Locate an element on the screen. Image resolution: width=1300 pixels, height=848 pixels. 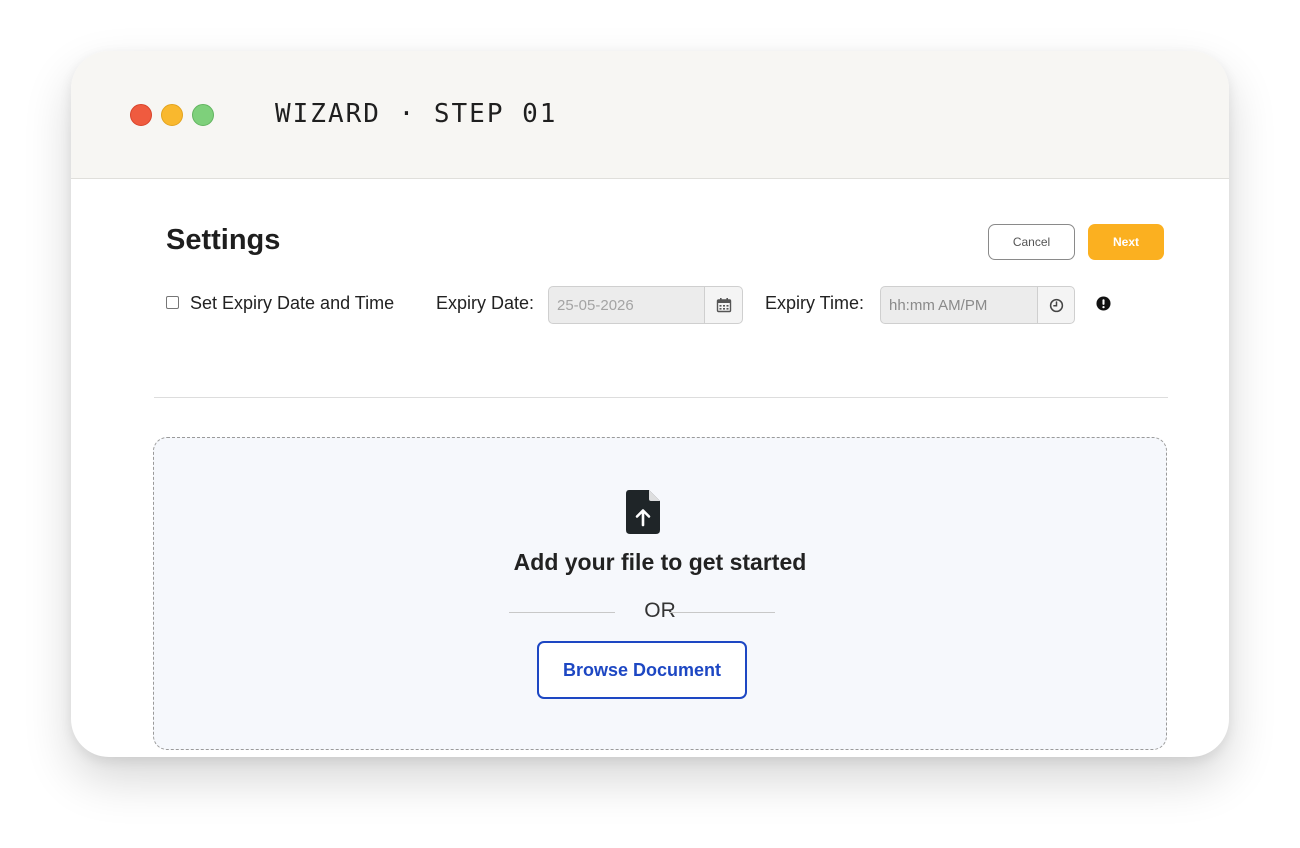
title-bar: WIZARD · STEP 01 is located at coordinates (650, 115).